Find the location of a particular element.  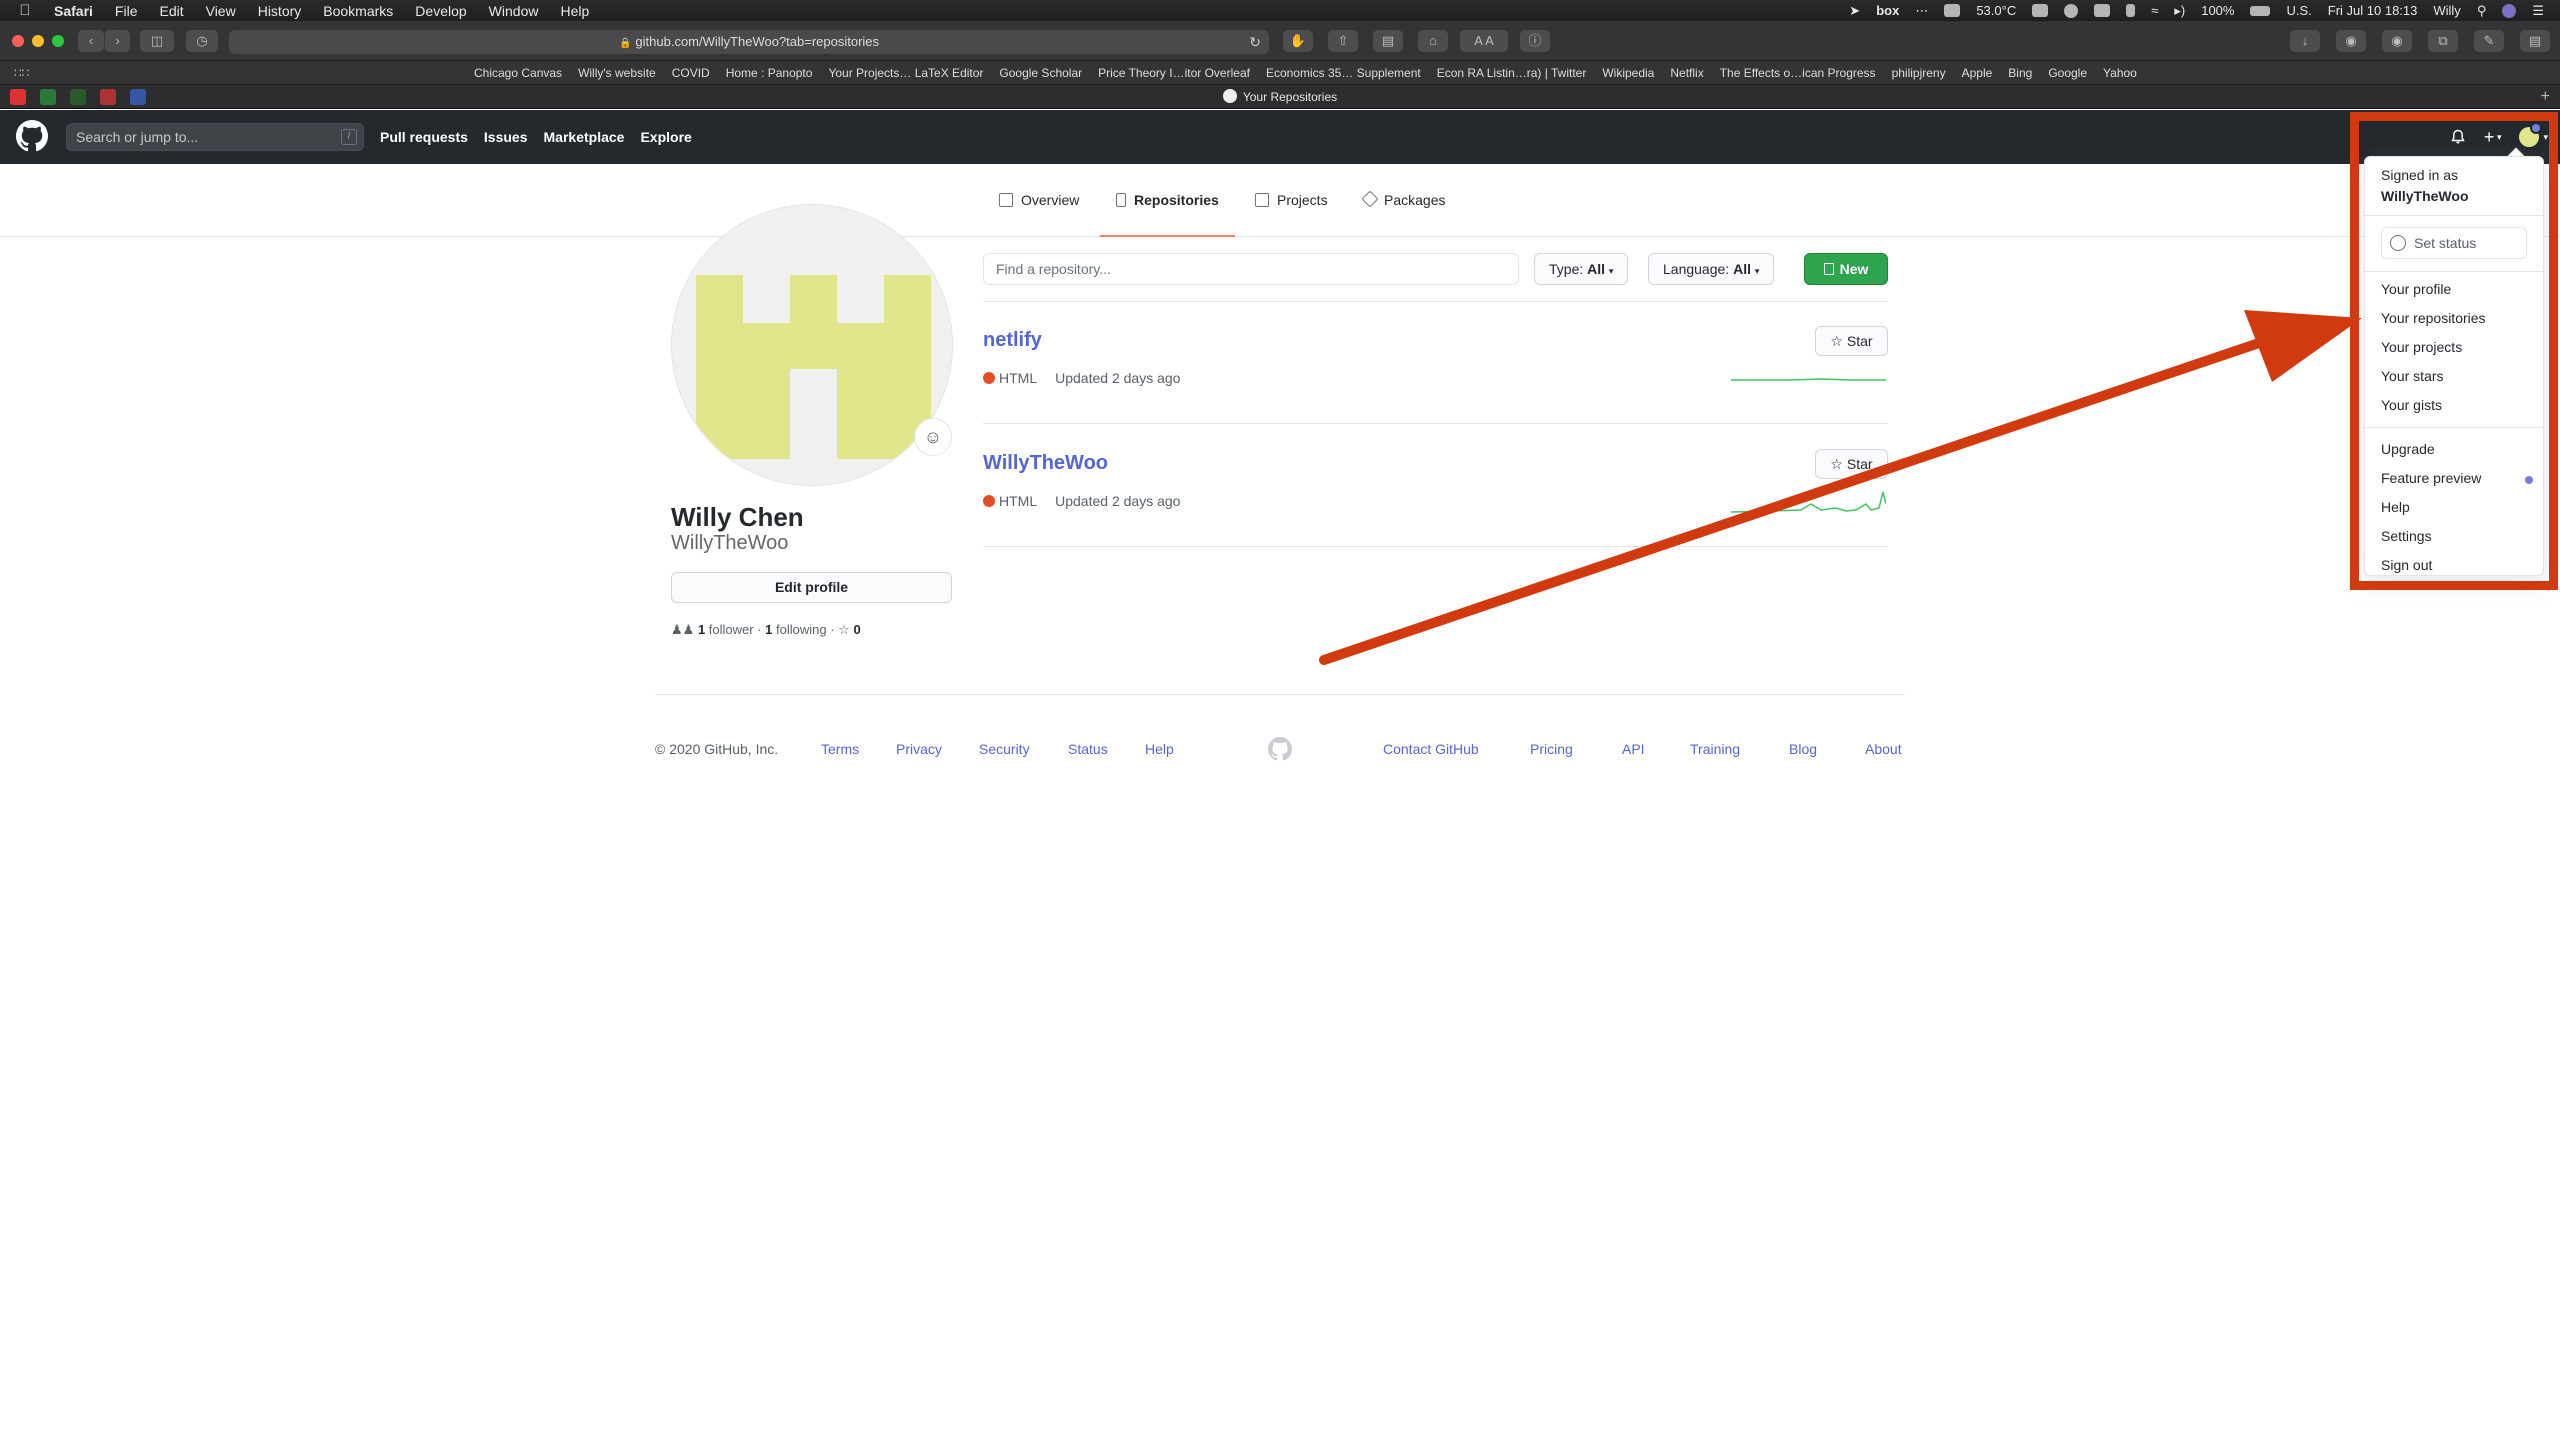

star-icon: ☆ is located at coordinates (844, 629).